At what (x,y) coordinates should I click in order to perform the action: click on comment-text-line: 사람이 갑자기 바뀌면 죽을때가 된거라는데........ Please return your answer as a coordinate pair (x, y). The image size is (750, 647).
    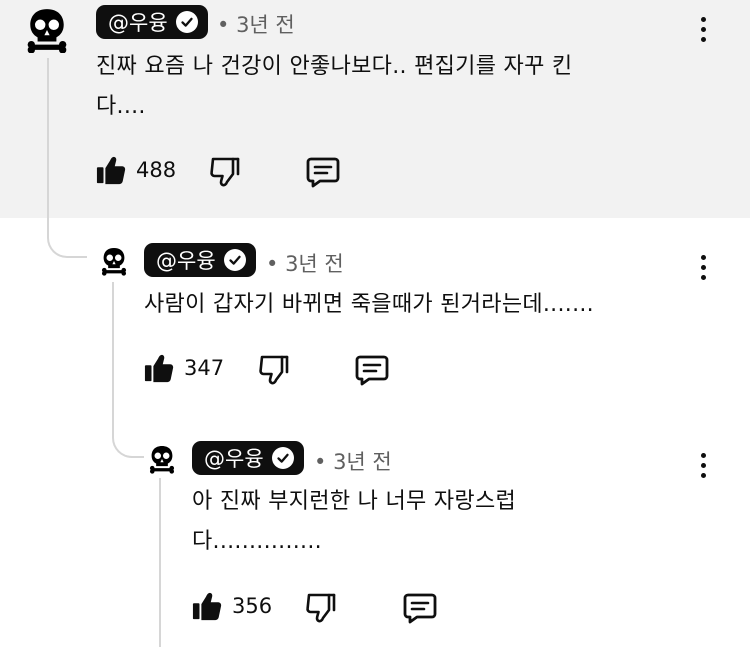
    Looking at the image, I should click on (369, 304).